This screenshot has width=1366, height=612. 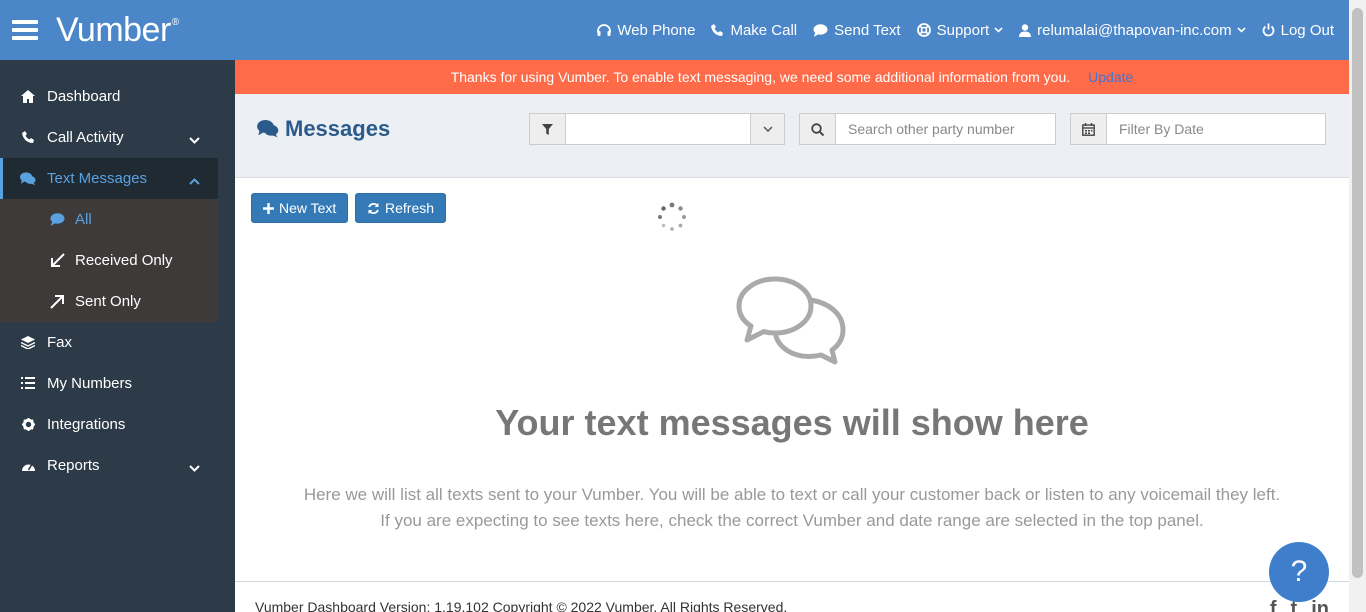 I want to click on sidebar-item-label: Fax, so click(x=60, y=342).